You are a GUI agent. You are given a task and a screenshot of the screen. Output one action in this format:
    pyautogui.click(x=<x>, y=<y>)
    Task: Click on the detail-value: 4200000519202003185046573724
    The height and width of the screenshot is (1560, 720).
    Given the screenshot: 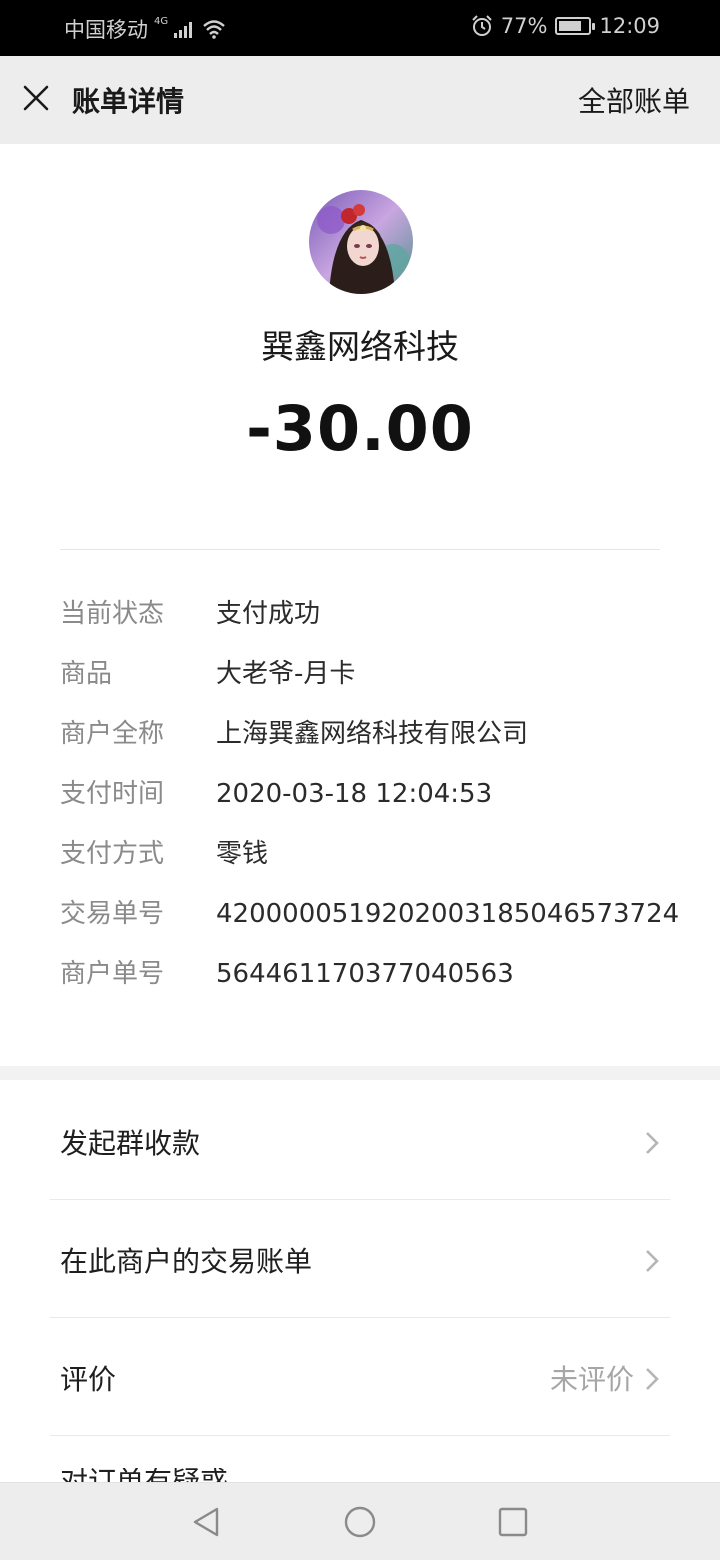 What is the action you would take?
    pyautogui.click(x=448, y=914)
    